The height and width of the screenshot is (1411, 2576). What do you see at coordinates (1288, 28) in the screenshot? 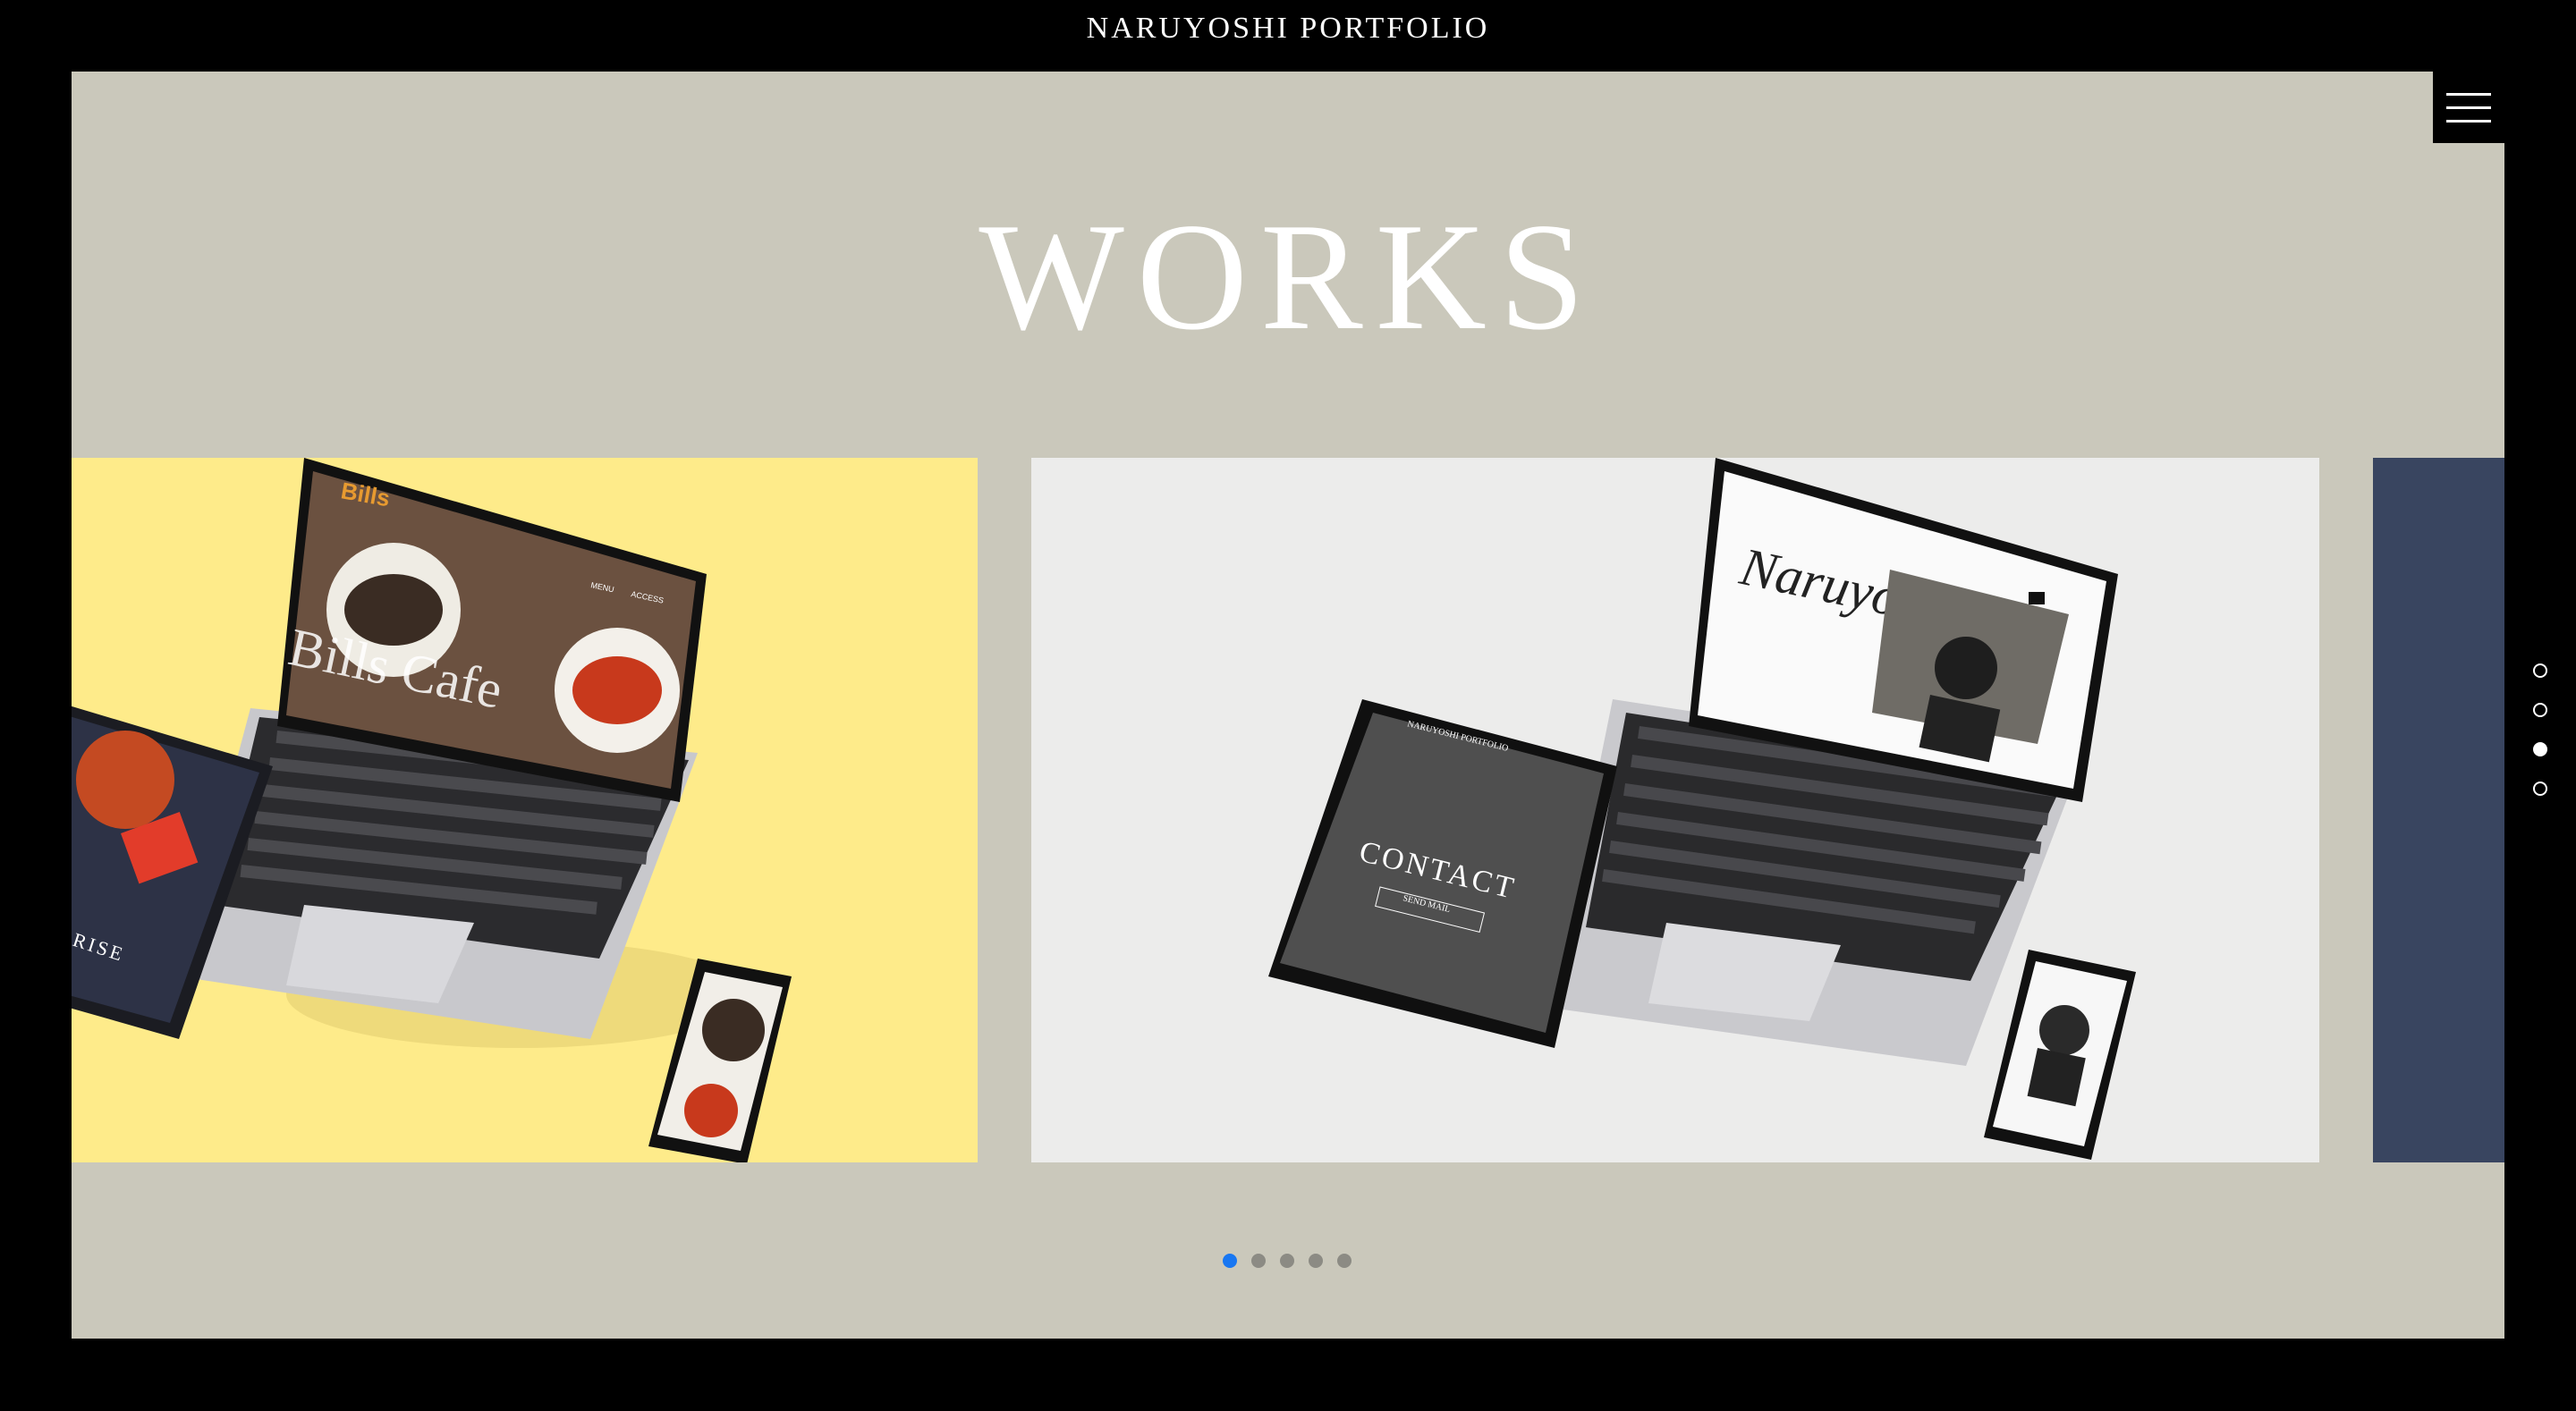
I see `site-title: NARUYOSHI PORTFOLIO` at bounding box center [1288, 28].